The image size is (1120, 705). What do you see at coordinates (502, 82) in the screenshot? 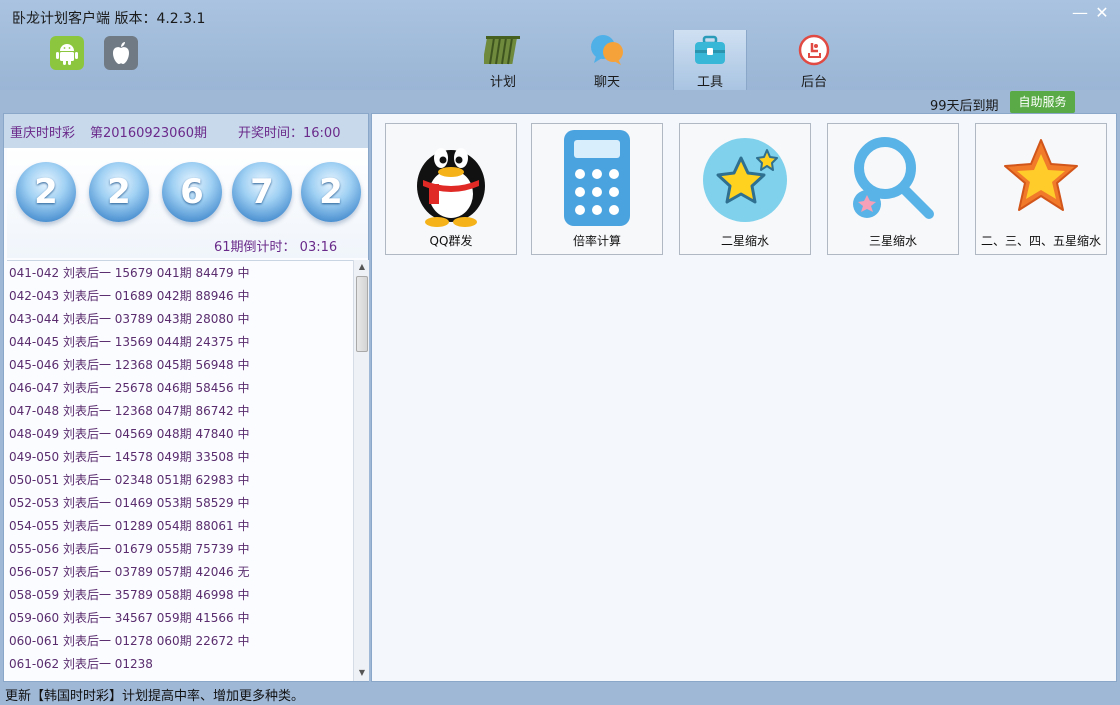
I see `tab-plan-label: 计划` at bounding box center [502, 82].